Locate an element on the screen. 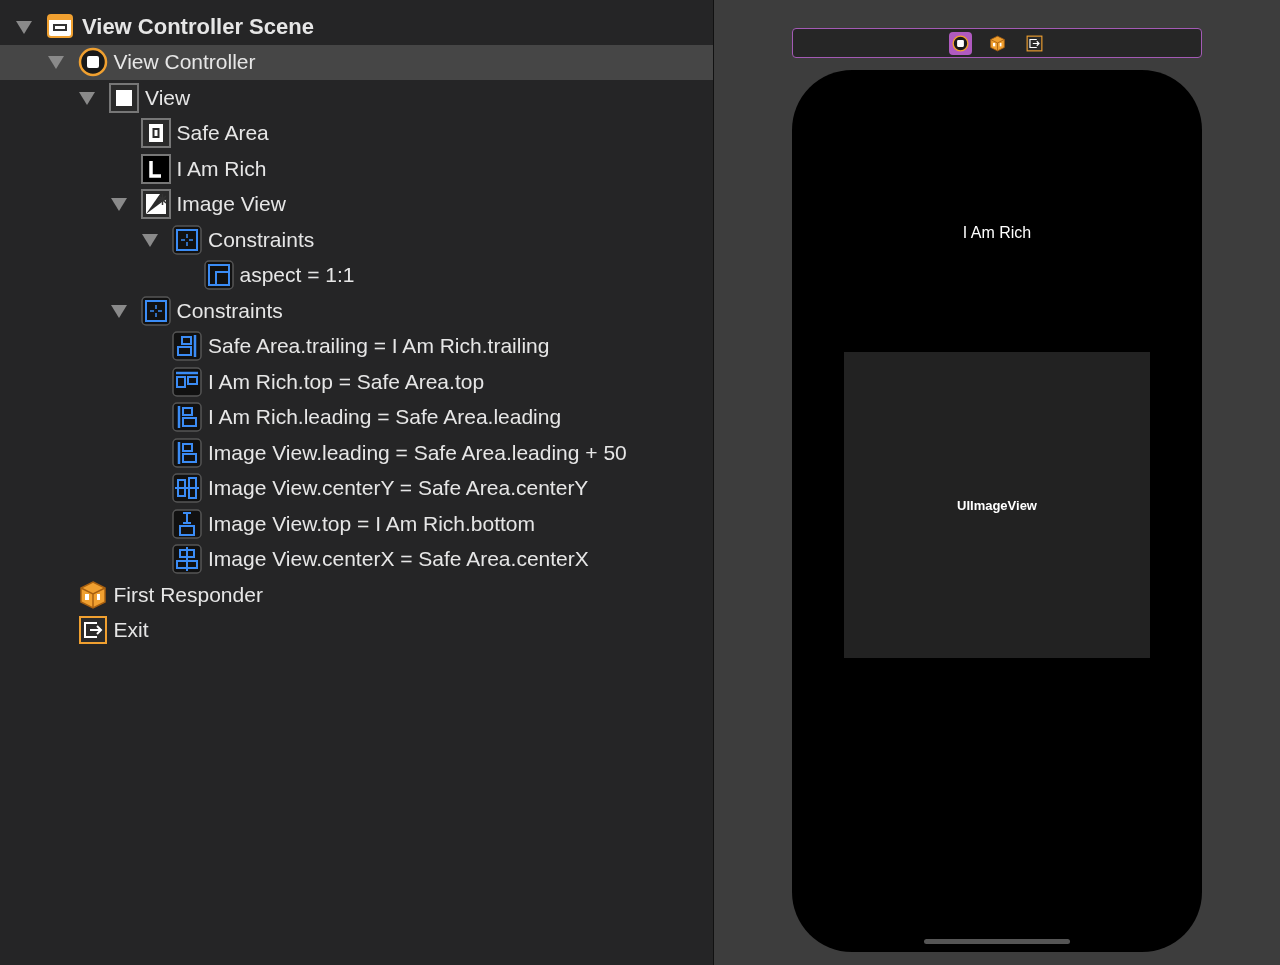  view-icon is located at coordinates (124, 97).